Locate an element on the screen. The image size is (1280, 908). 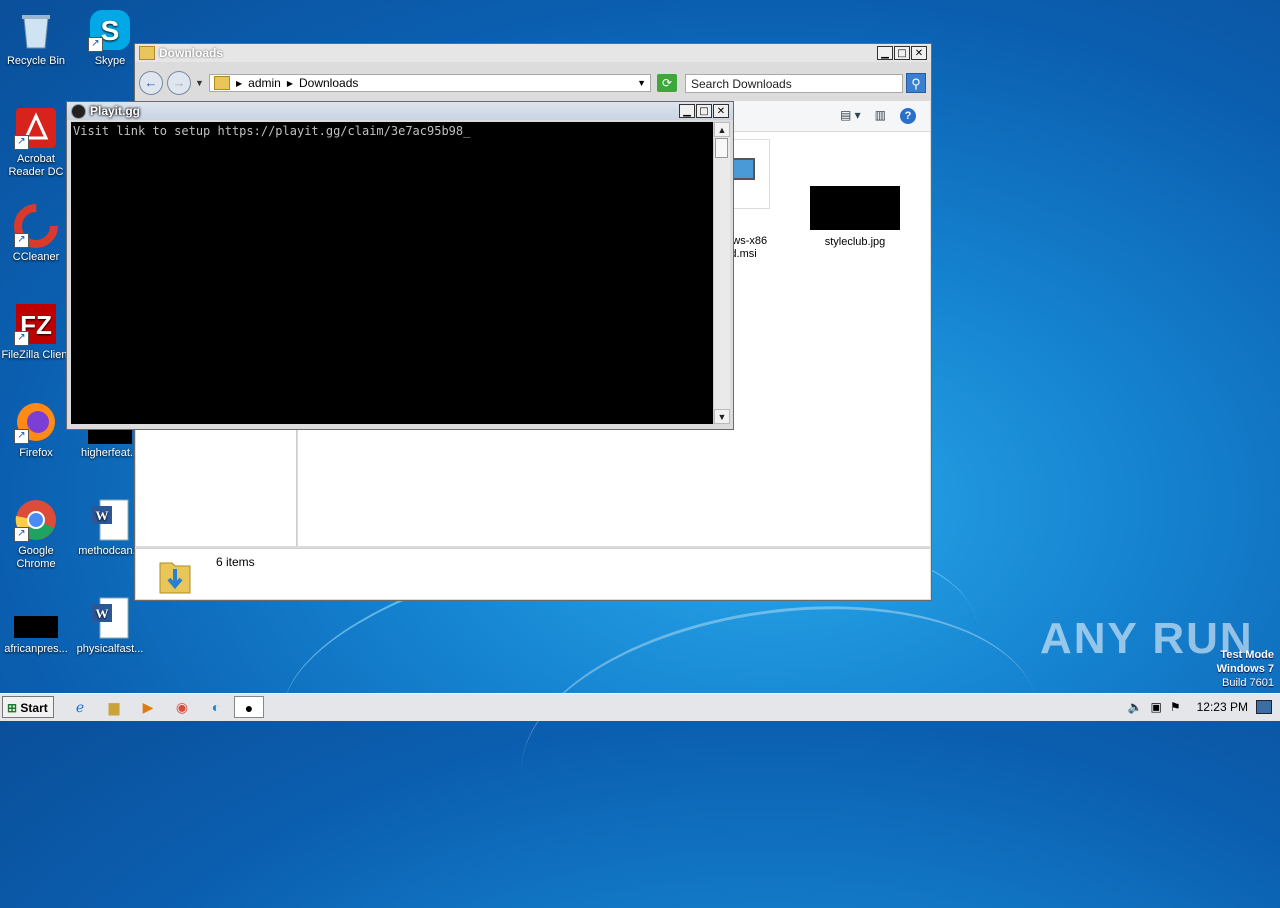
status-bar: 6 items is located at coordinates (533, 573).